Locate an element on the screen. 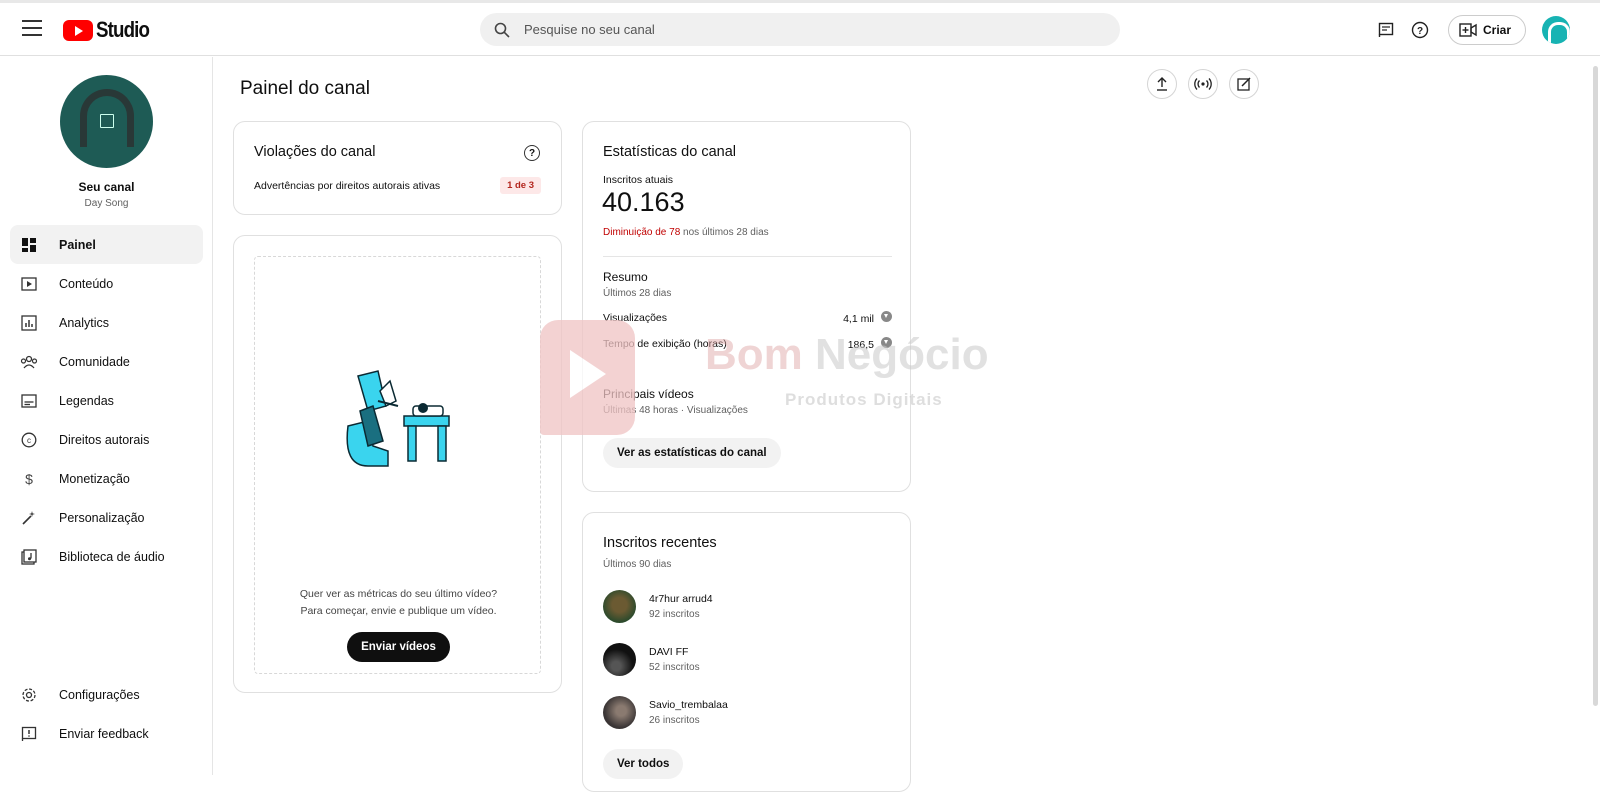 This screenshot has height=792, width=1600. sidebar-item-label: Configurações is located at coordinates (99, 694).